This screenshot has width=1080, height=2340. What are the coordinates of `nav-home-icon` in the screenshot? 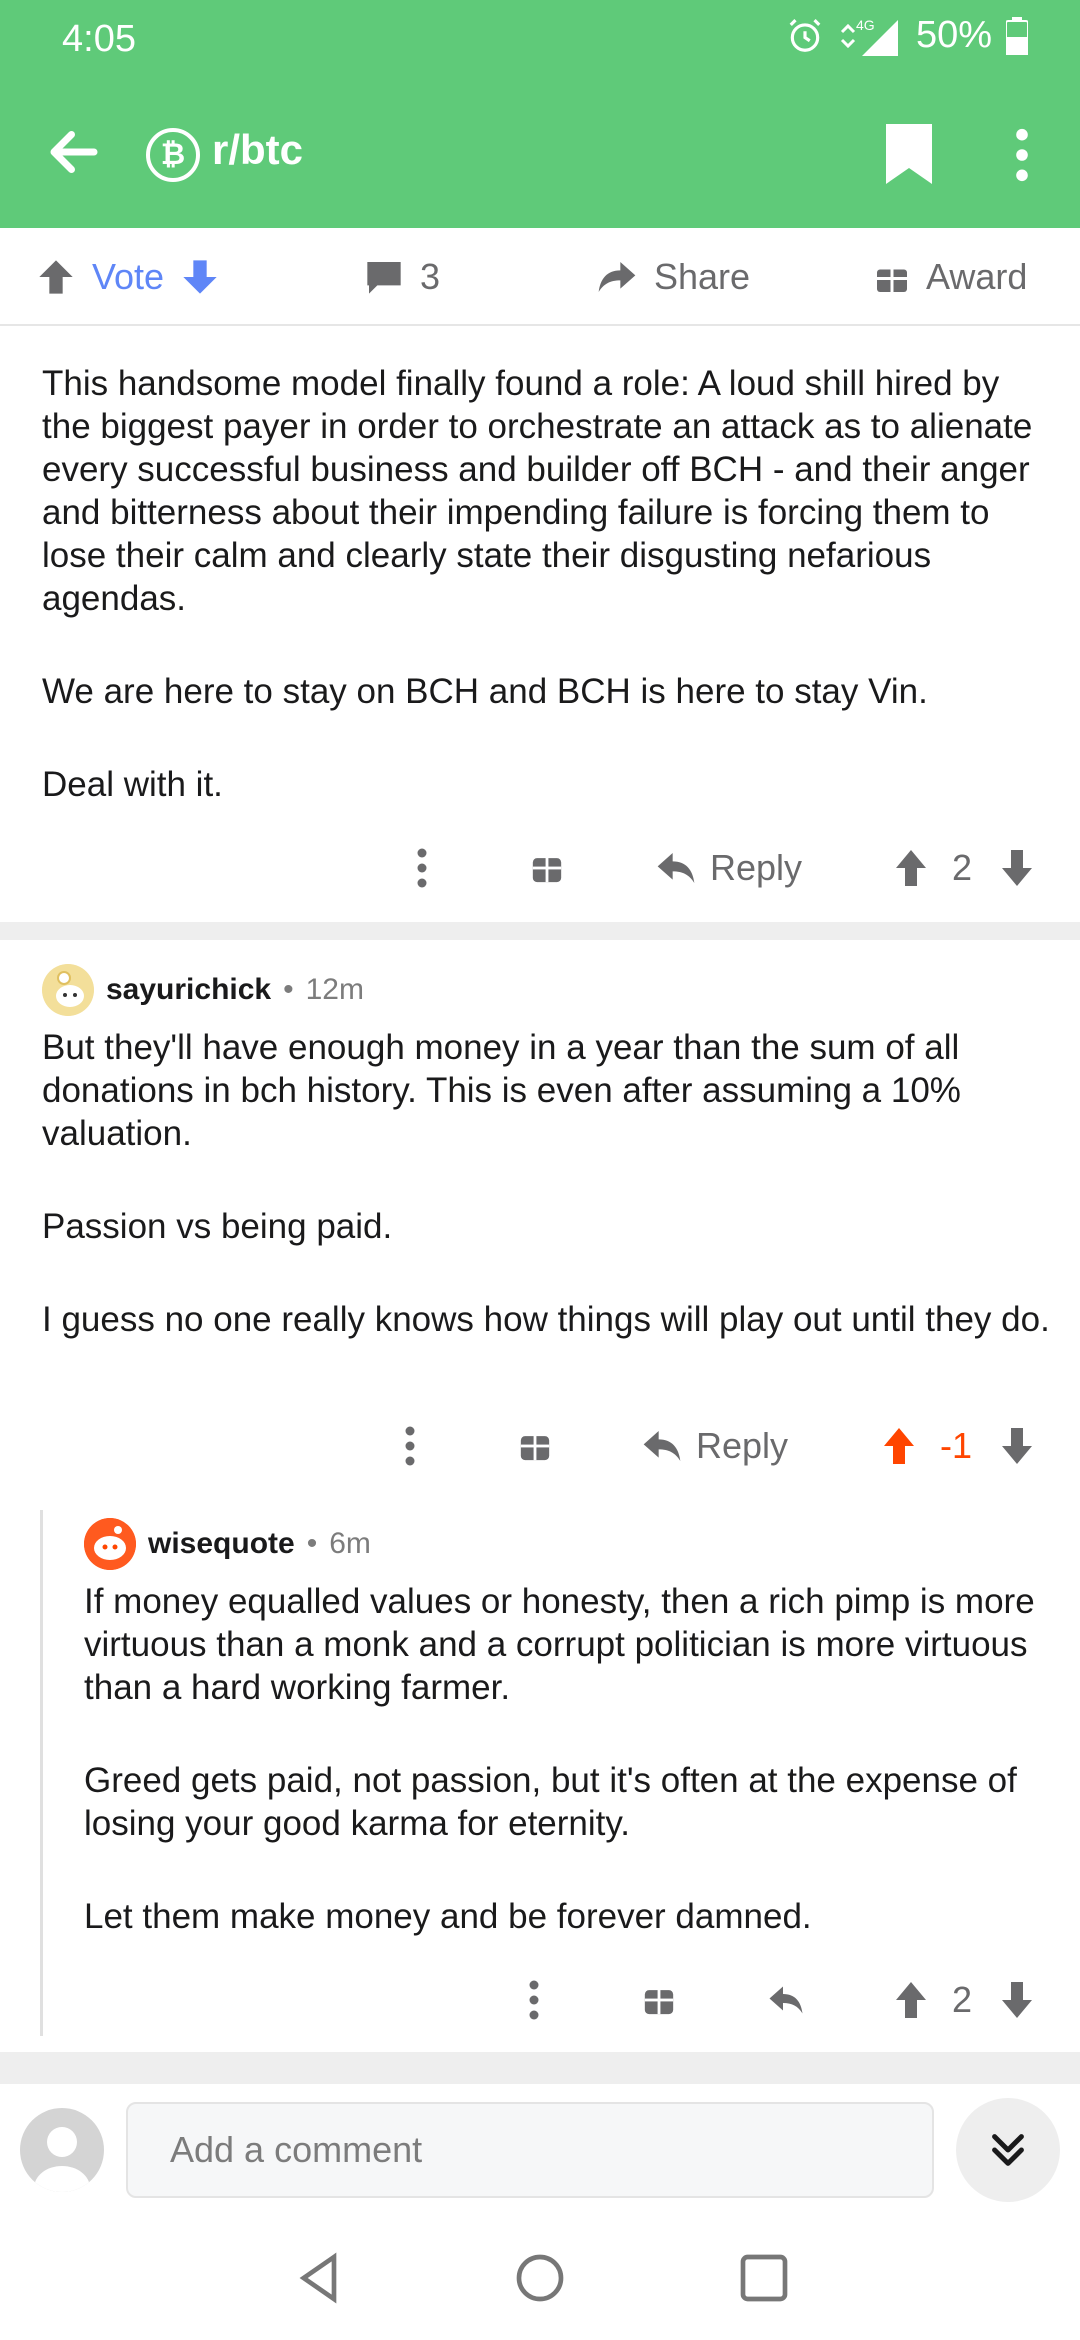 It's located at (540, 2278).